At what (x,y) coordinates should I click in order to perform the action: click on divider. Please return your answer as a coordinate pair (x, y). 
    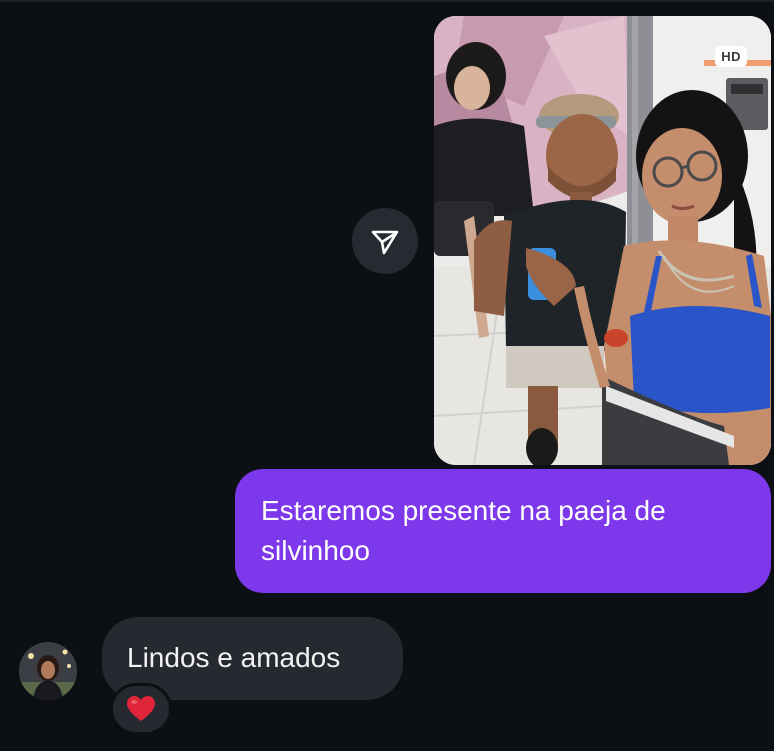
    Looking at the image, I should click on (387, 1).